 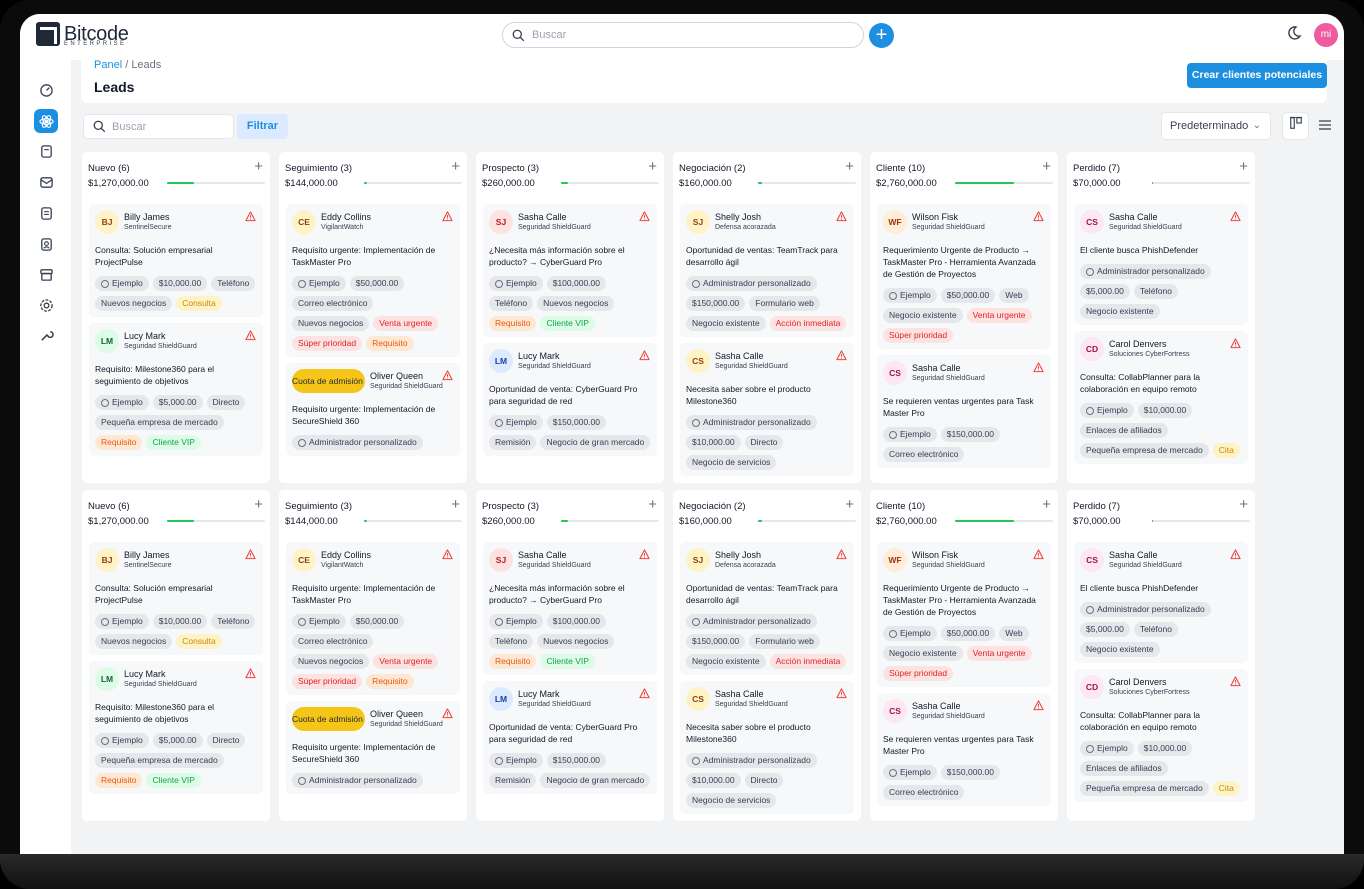 I want to click on sidebar-item-settings, so click(x=46, y=305).